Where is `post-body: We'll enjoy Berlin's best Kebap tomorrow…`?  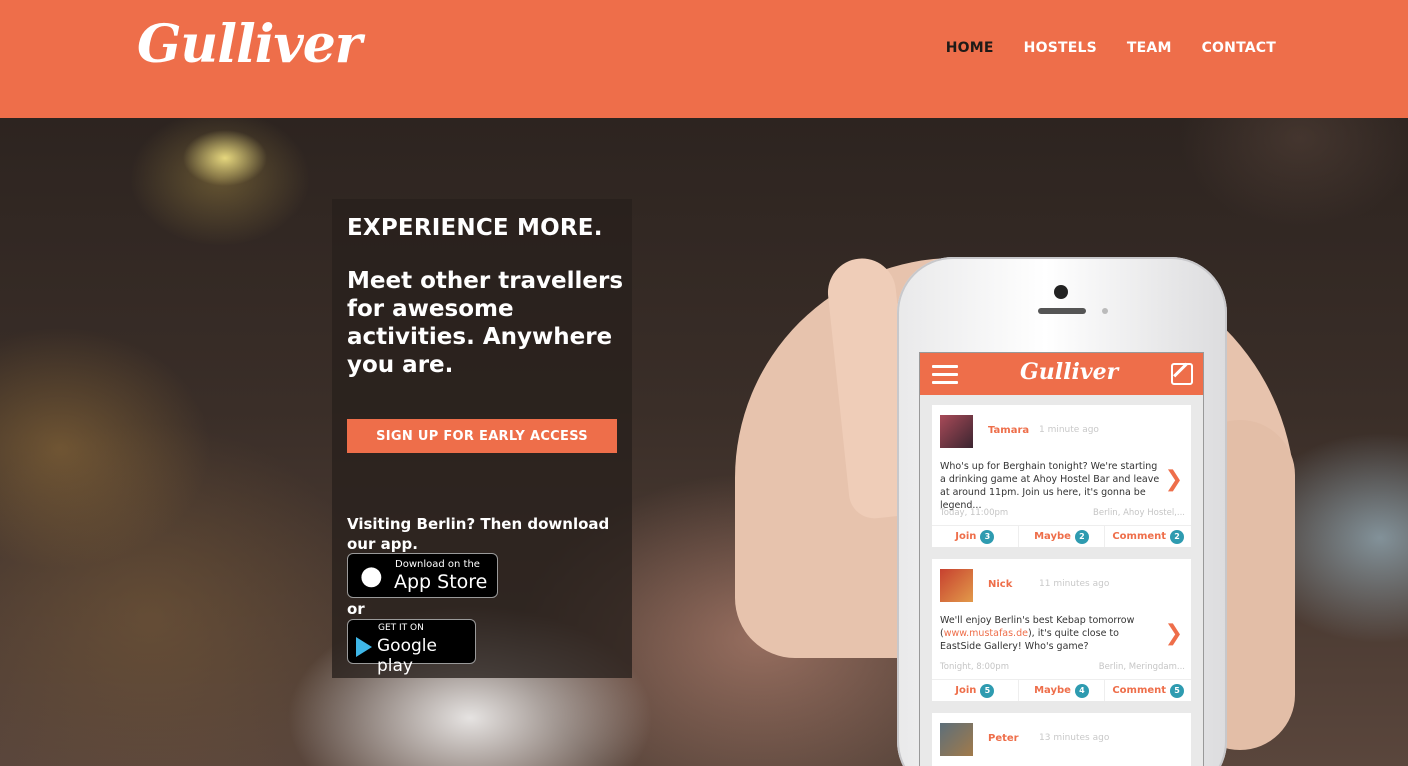 post-body: We'll enjoy Berlin's best Kebap tomorrow… is located at coordinates (1051, 633).